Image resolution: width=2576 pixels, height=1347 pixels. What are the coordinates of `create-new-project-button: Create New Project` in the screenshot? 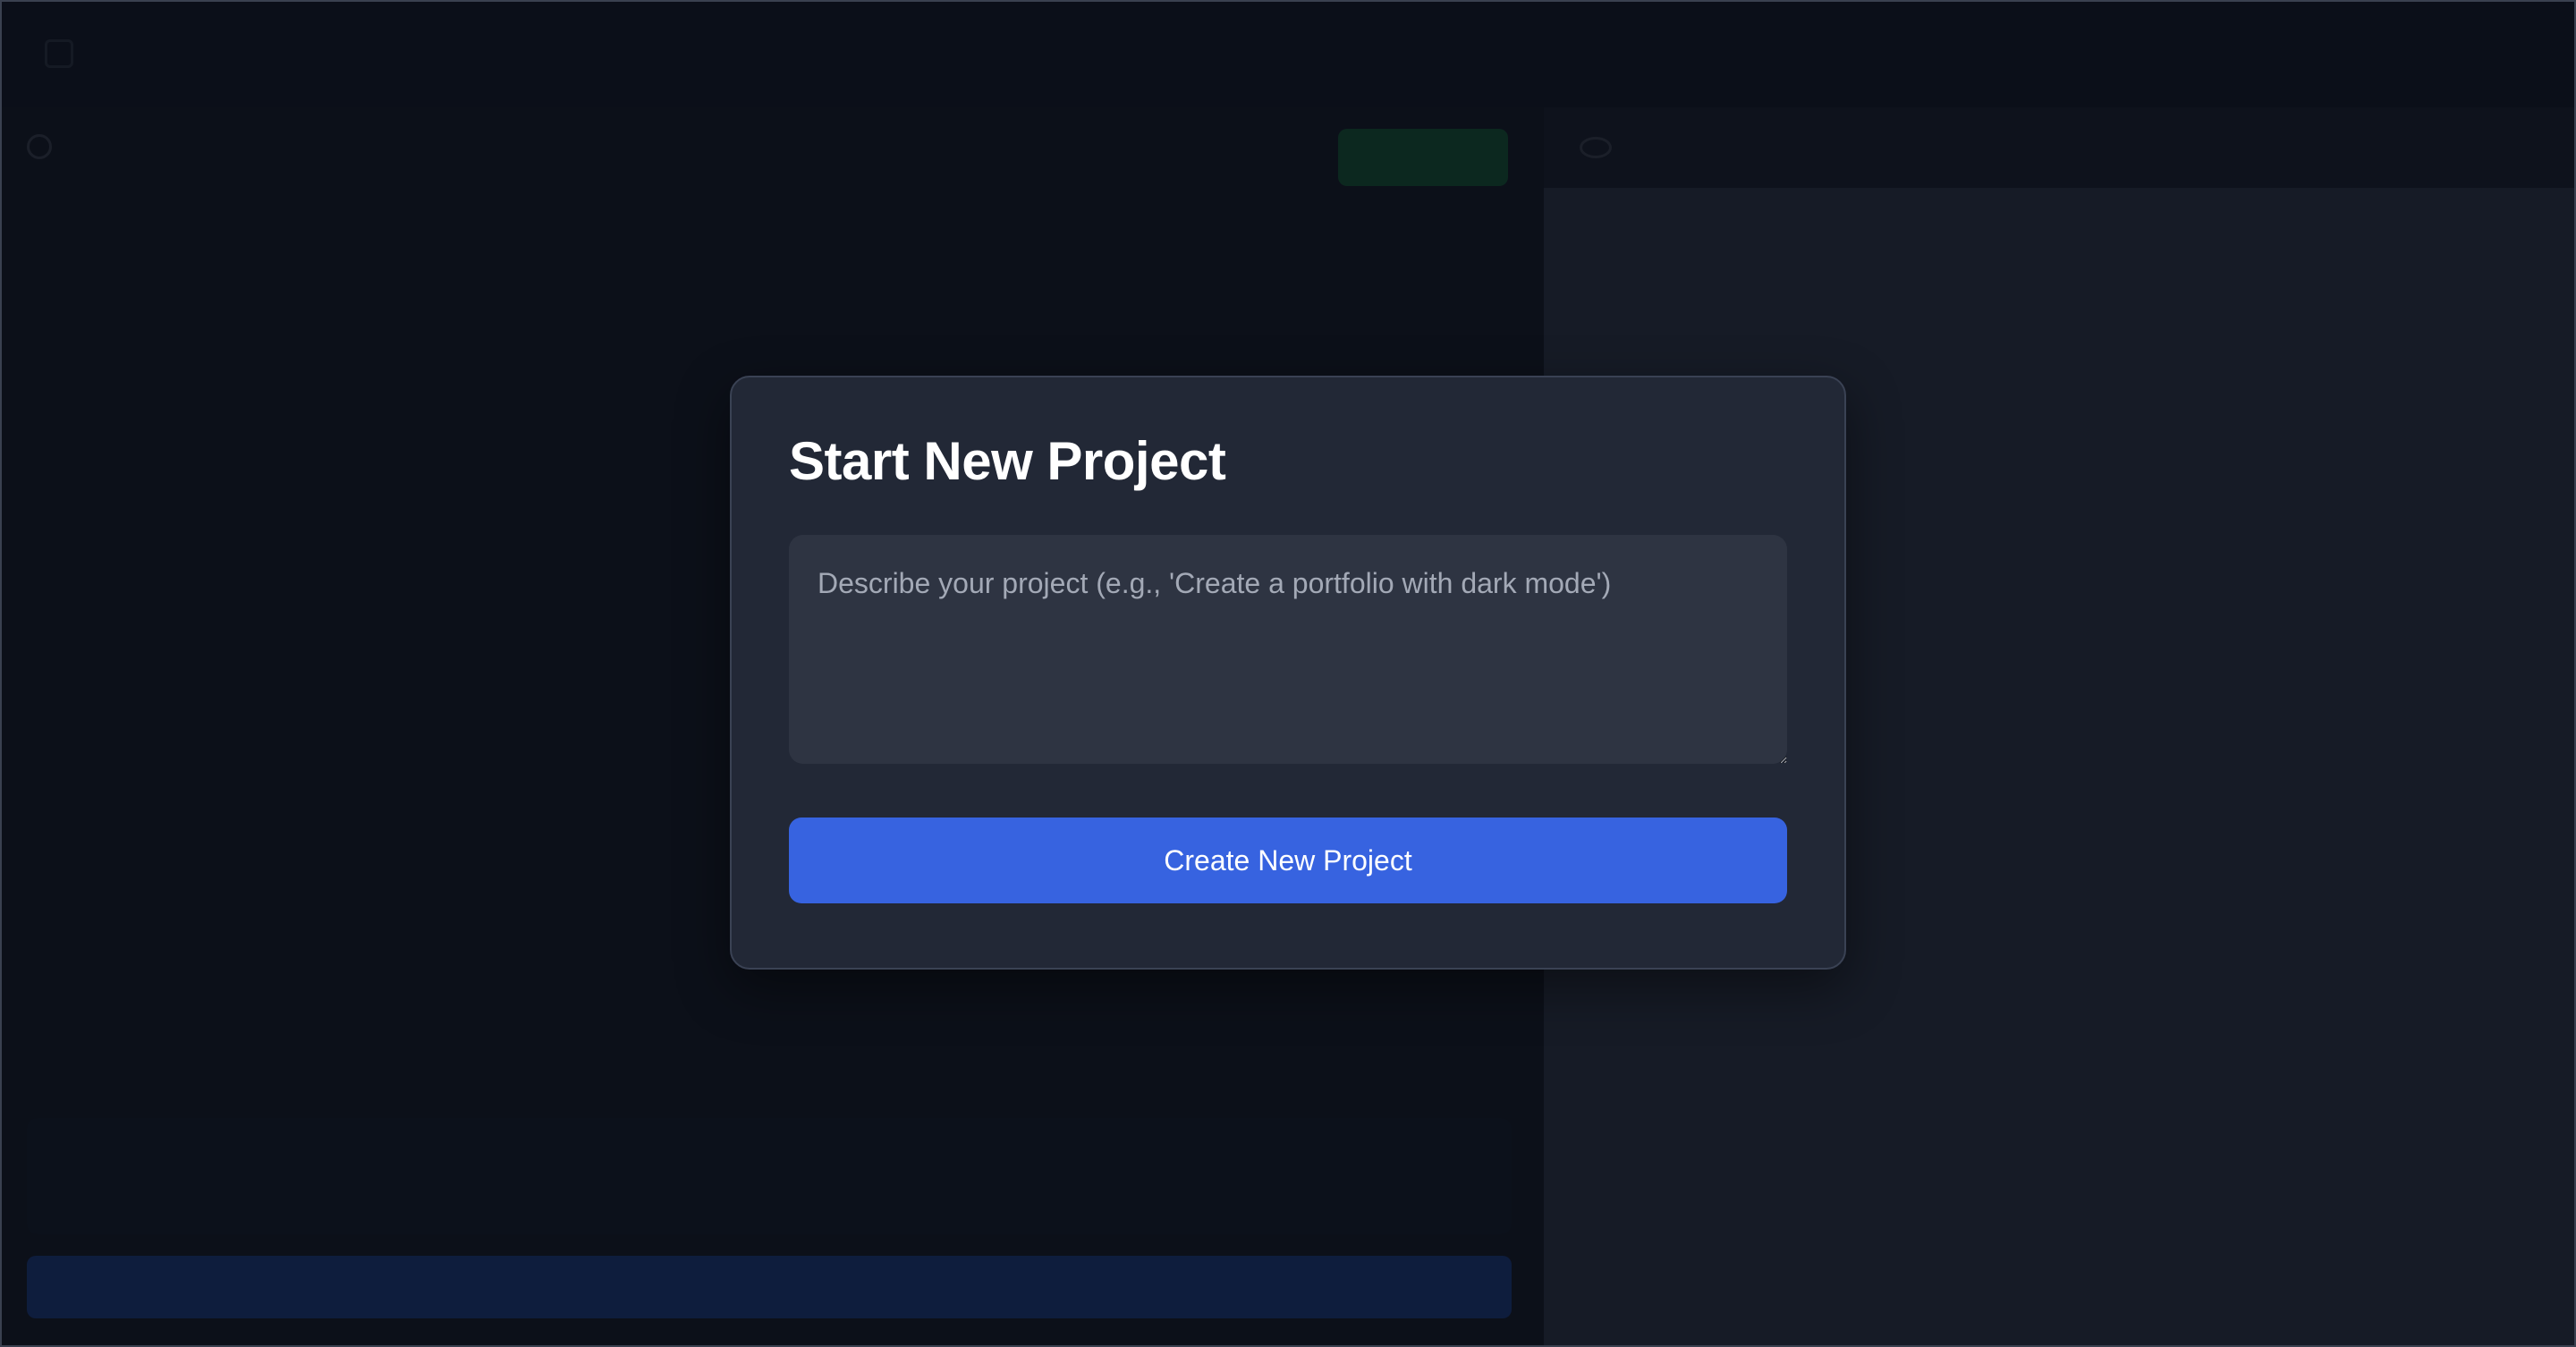 It's located at (1288, 860).